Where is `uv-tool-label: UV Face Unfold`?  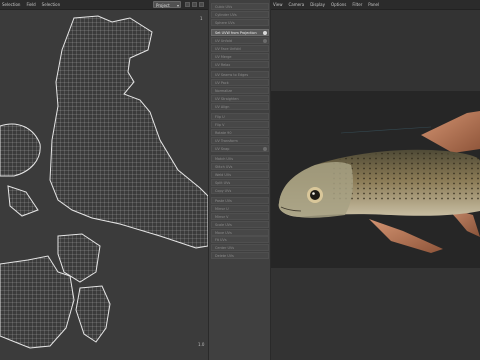
uv-tool-label: UV Face Unfold is located at coordinates (228, 49).